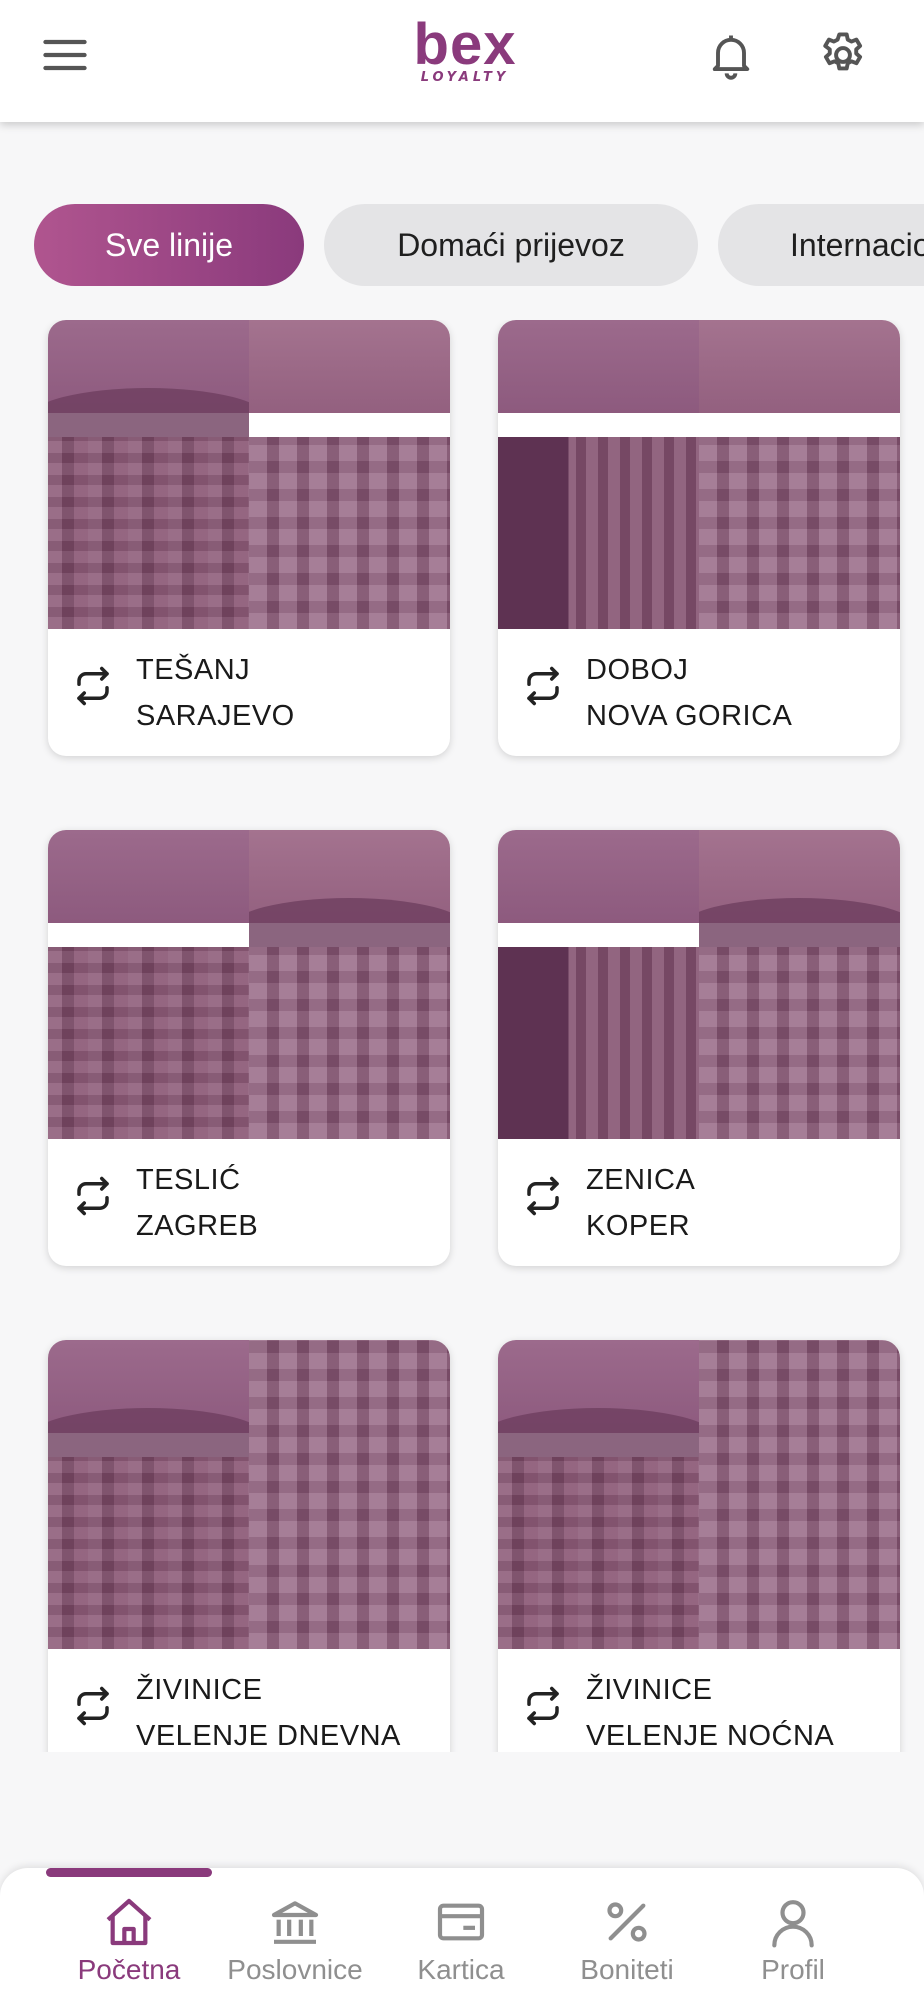 The image size is (924, 2000). Describe the element at coordinates (268, 1736) in the screenshot. I see `route-to: VELENJE DNEVNA` at that location.